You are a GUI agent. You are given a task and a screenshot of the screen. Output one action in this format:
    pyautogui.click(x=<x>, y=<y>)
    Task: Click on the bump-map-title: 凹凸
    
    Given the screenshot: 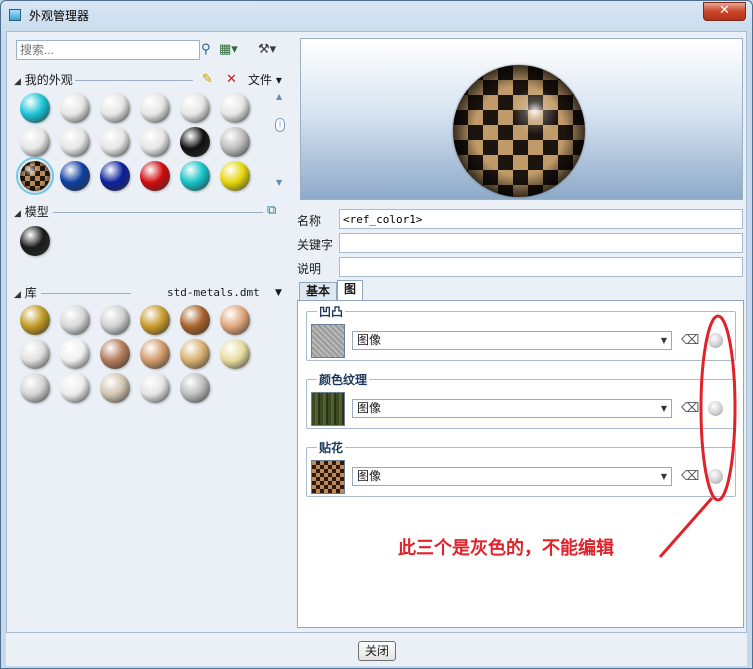 What is the action you would take?
    pyautogui.click(x=331, y=311)
    